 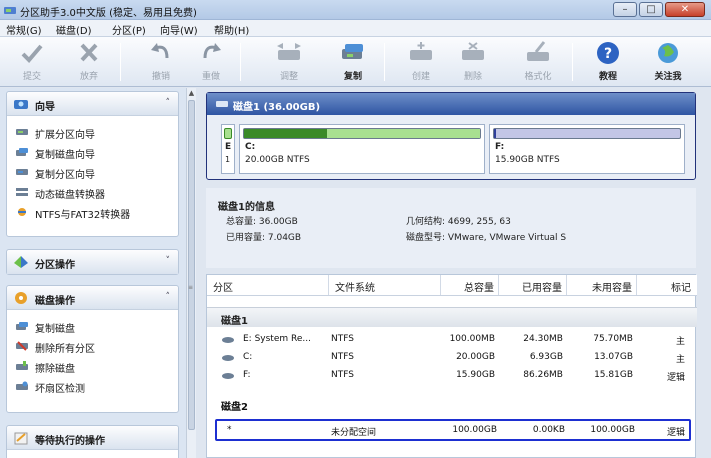 I want to click on commit-button: 提交, so click(x=32, y=62).